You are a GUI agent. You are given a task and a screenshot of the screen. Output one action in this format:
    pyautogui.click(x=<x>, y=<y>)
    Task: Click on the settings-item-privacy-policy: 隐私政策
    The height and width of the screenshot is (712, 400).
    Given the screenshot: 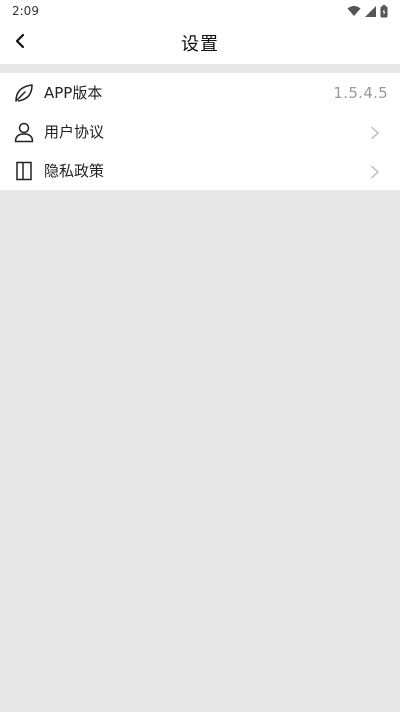 What is the action you would take?
    pyautogui.click(x=200, y=170)
    